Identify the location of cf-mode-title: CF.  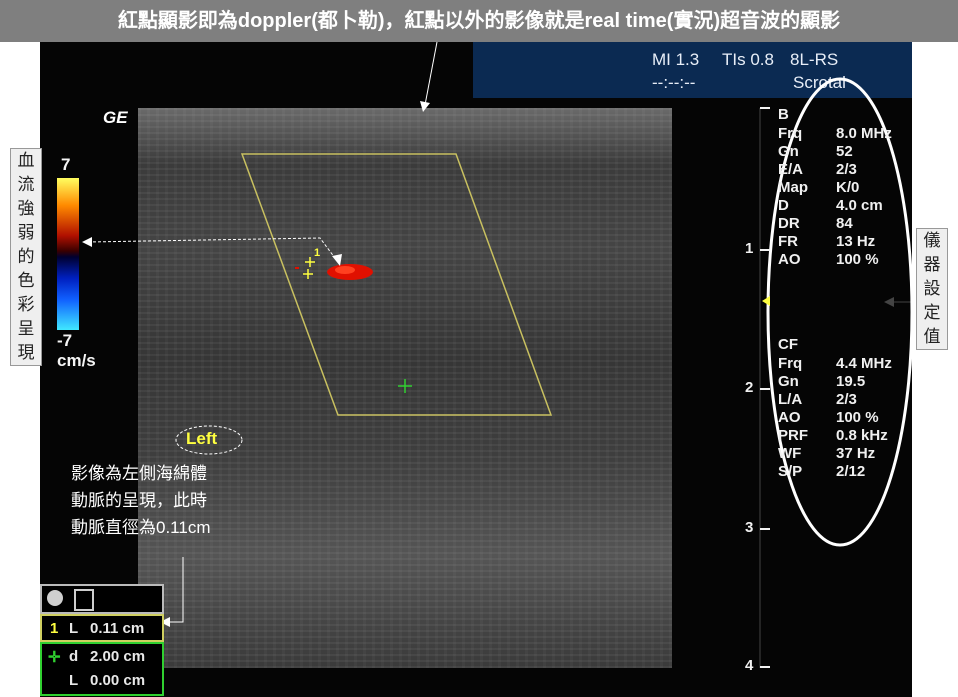
(788, 344).